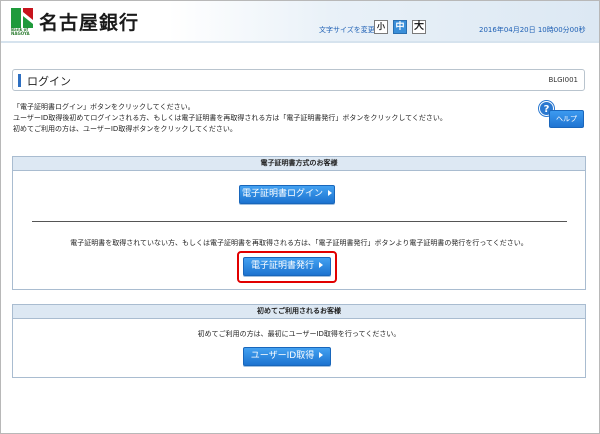 The height and width of the screenshot is (434, 600). I want to click on cert-issue-button: 電子証明書発行, so click(287, 266).